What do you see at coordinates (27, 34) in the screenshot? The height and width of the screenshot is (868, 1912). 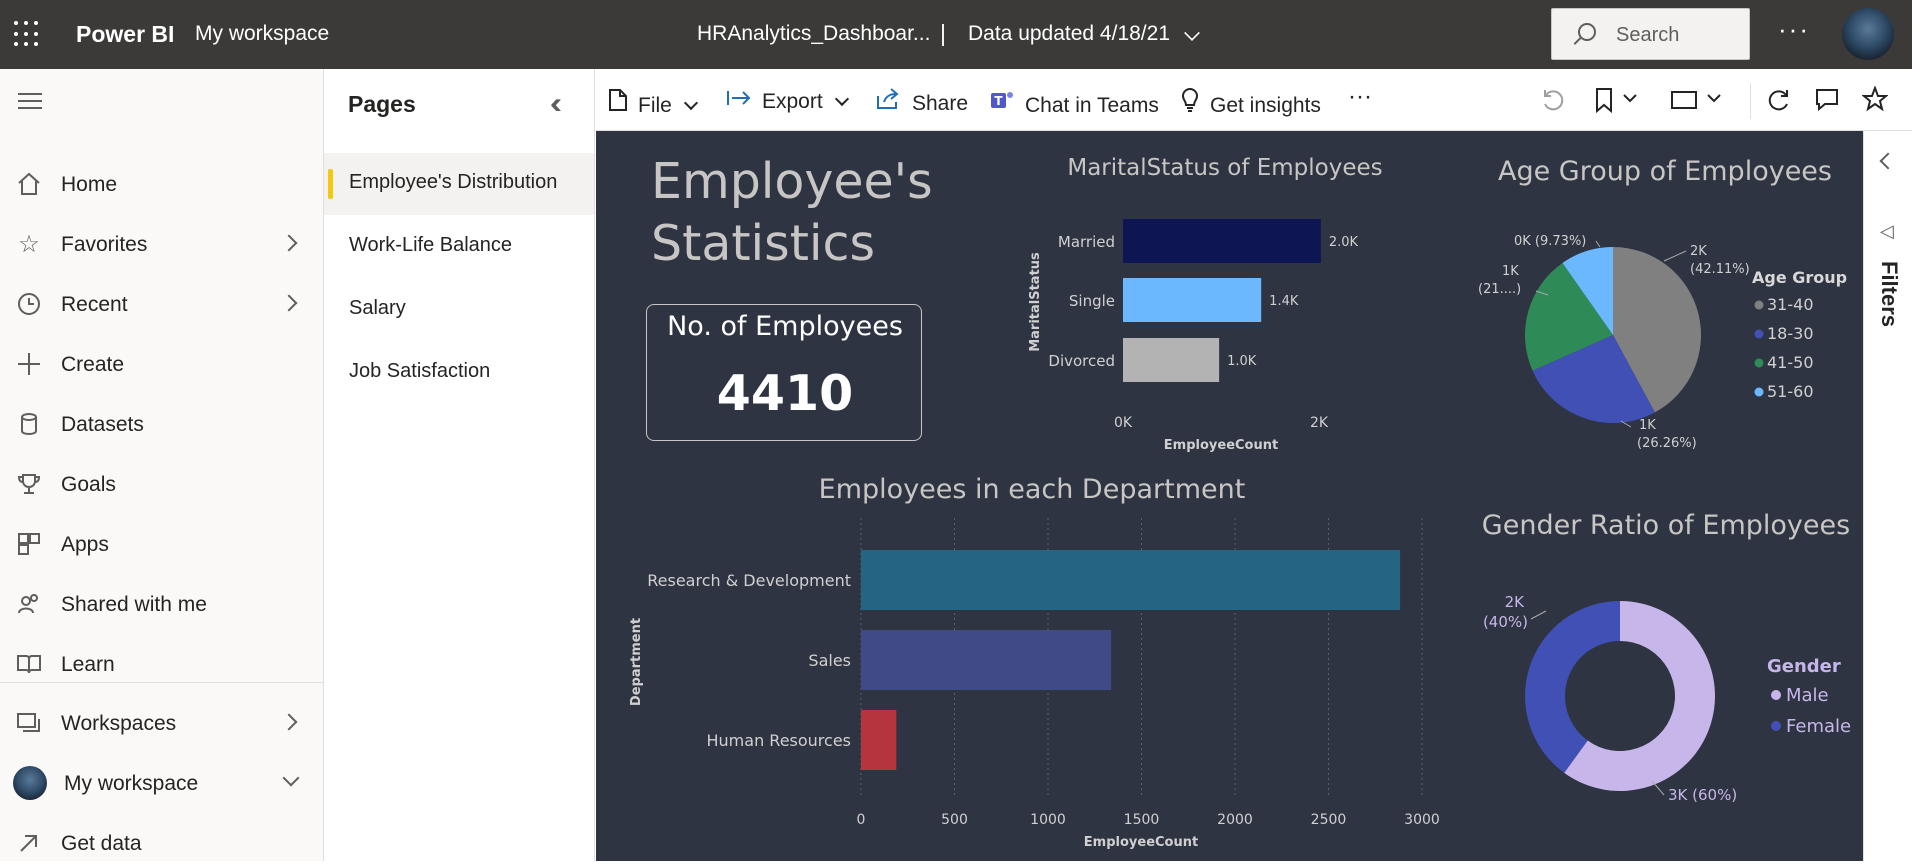 I see `app-launcher-icon` at bounding box center [27, 34].